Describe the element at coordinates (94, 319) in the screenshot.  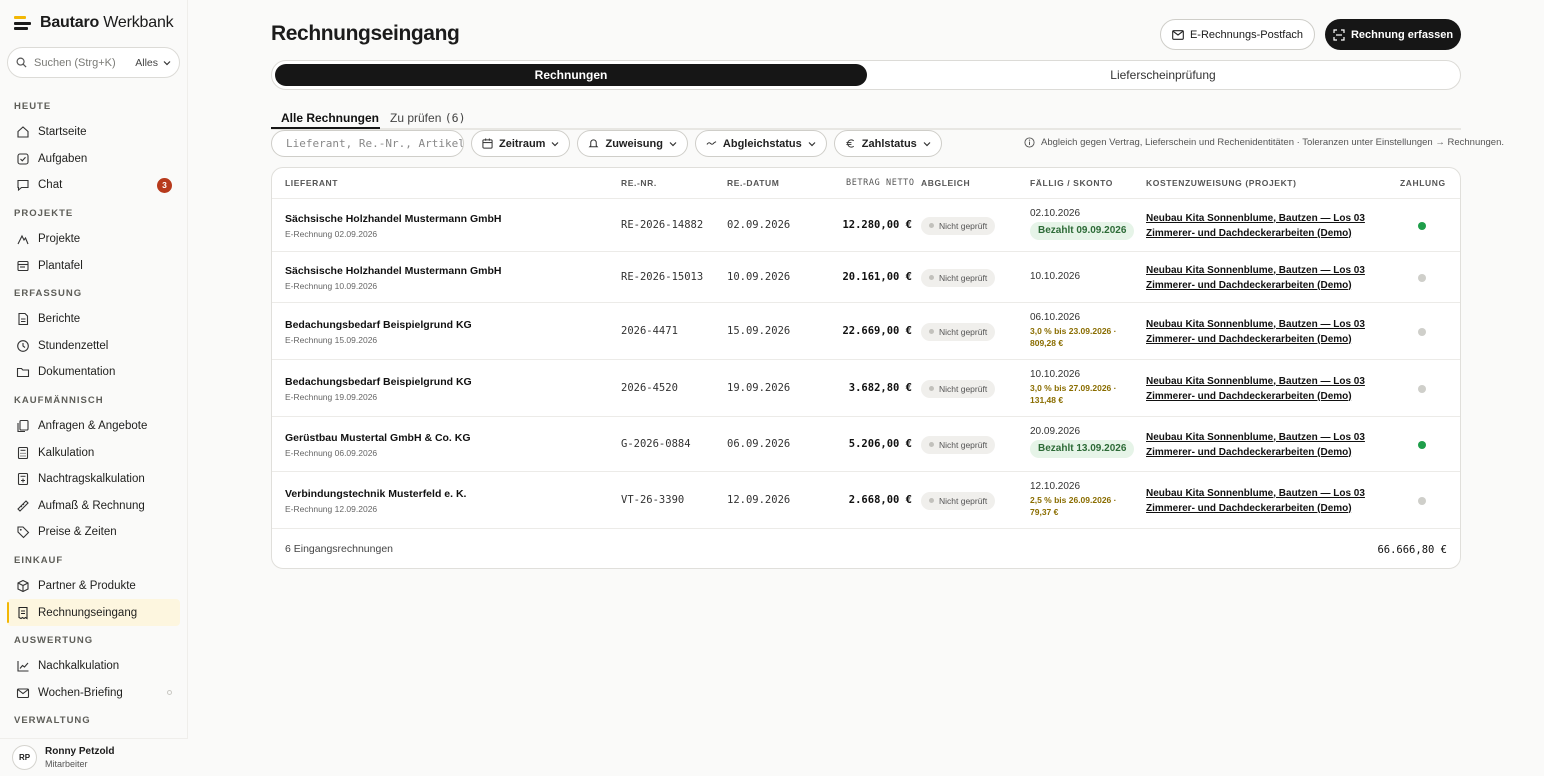
I see `nav-item-berichte: Berichte` at that location.